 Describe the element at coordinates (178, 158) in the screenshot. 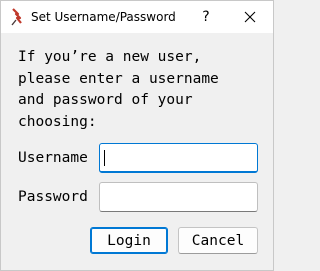

I see `username-input` at that location.